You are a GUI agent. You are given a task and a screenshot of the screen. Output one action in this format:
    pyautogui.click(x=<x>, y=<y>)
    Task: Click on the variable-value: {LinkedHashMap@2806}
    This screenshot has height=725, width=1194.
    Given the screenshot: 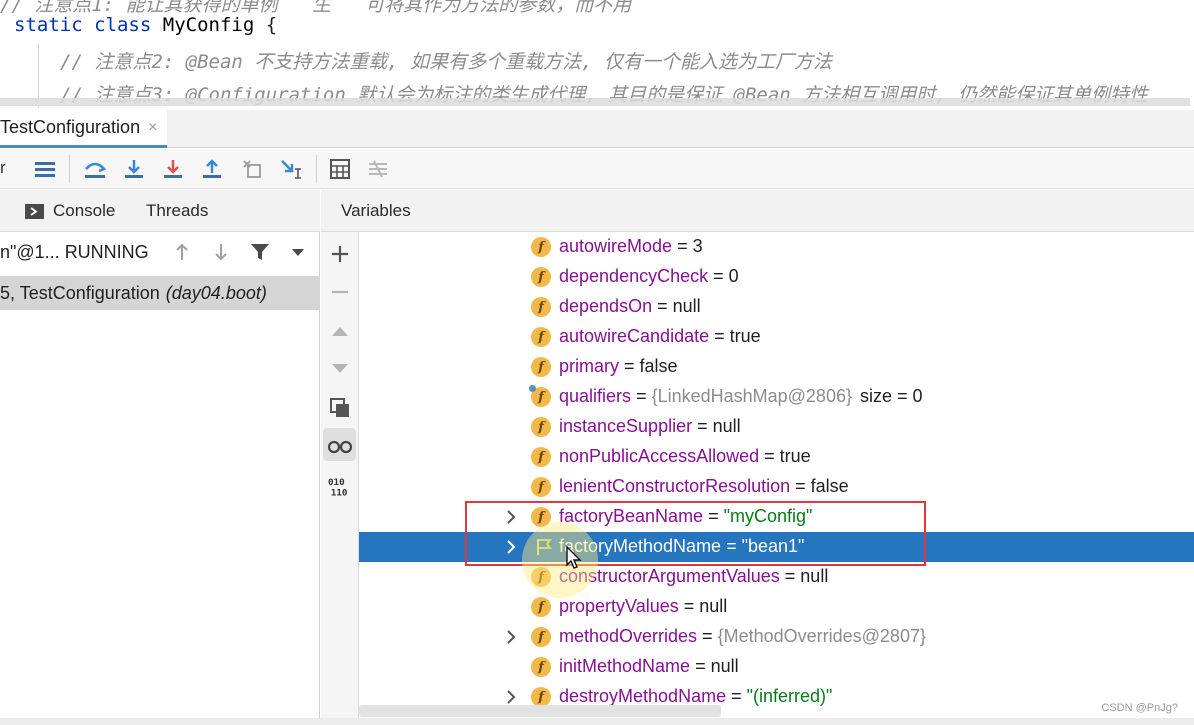 What is the action you would take?
    pyautogui.click(x=751, y=396)
    